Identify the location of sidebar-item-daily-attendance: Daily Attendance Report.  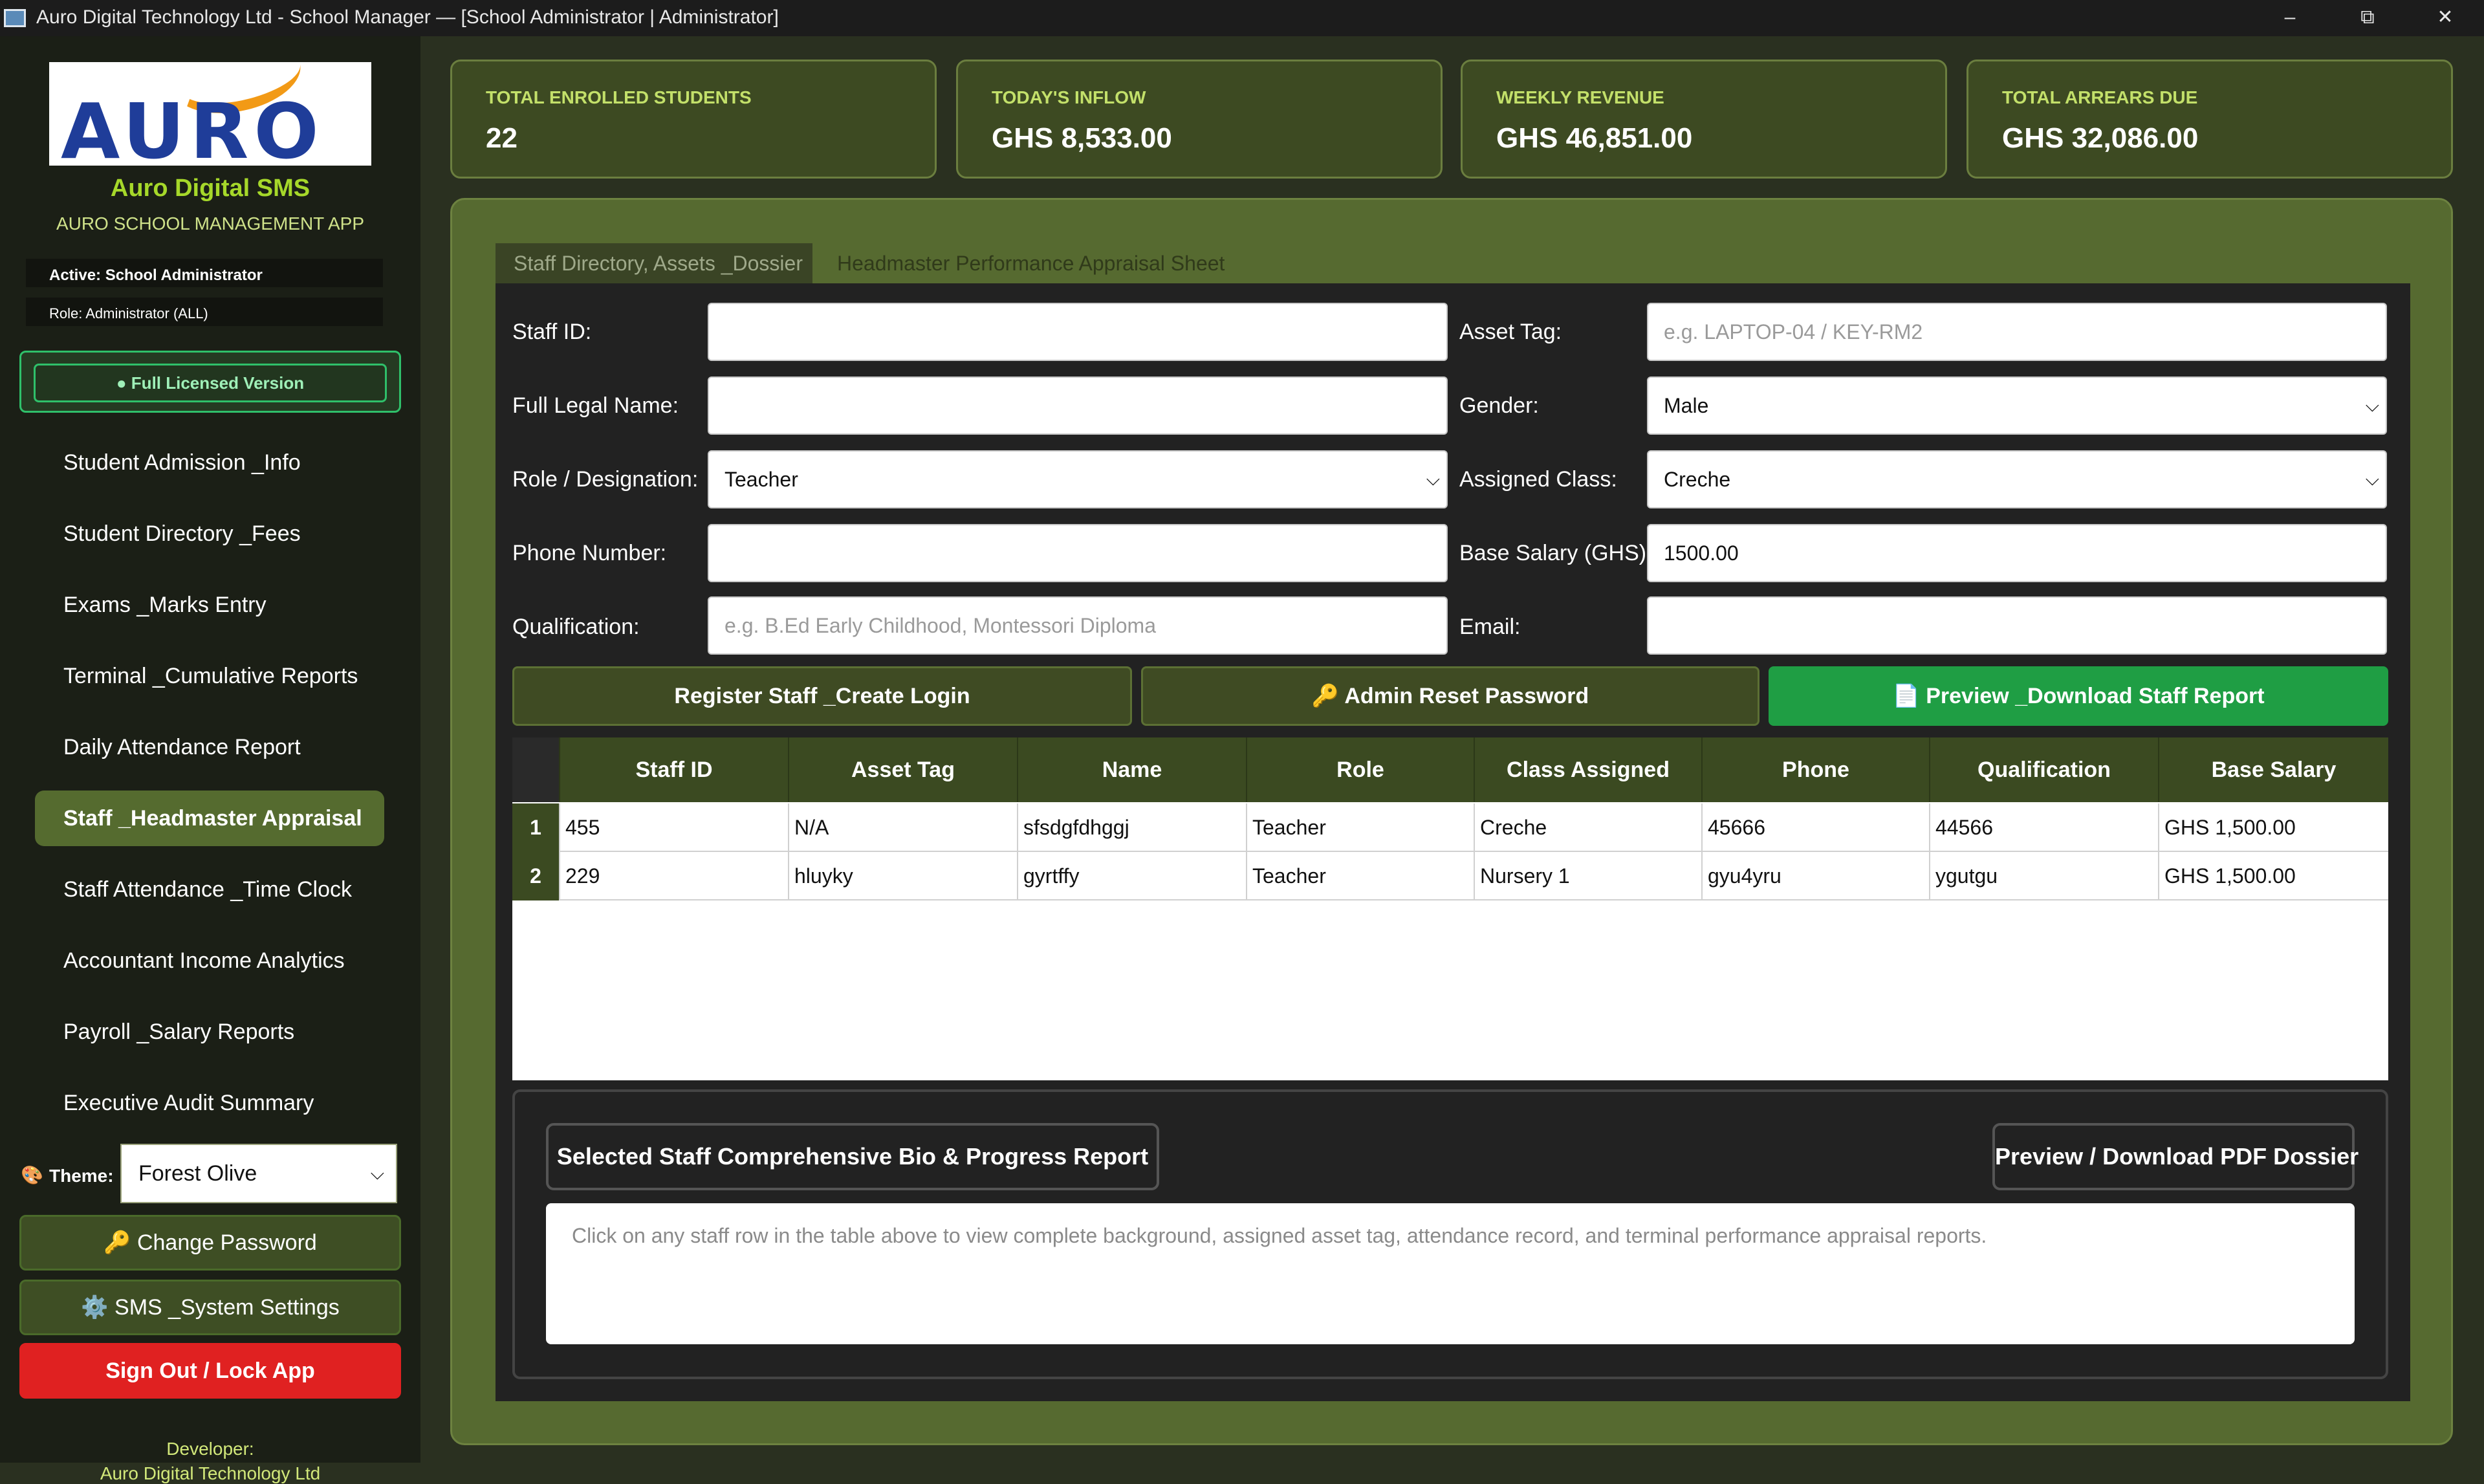
(209, 747).